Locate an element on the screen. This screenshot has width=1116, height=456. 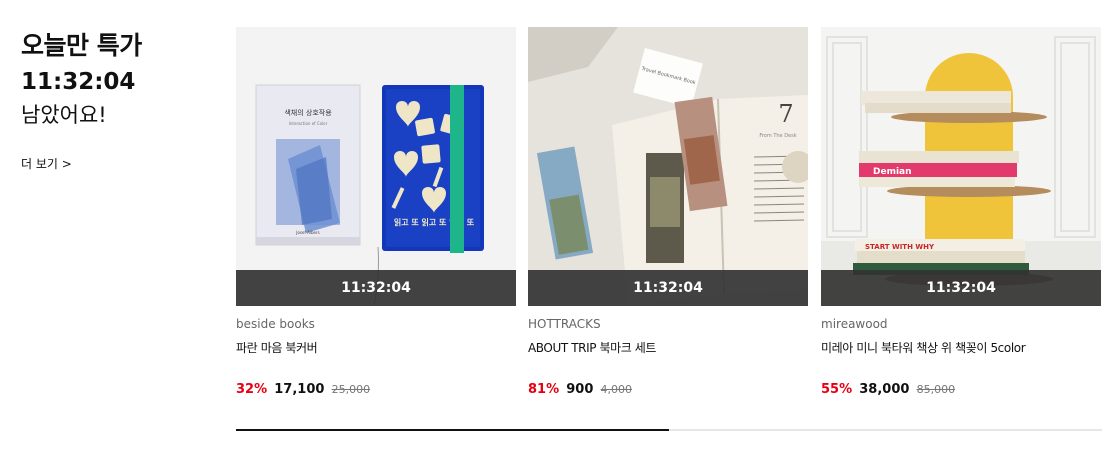
price-row: 32% 17,100 25,000 is located at coordinates (376, 389).